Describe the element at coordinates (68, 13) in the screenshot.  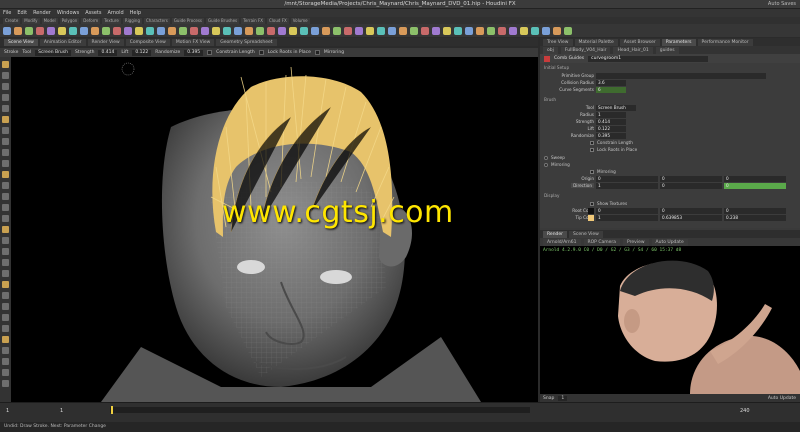
I see `menu-windows: Windows` at that location.